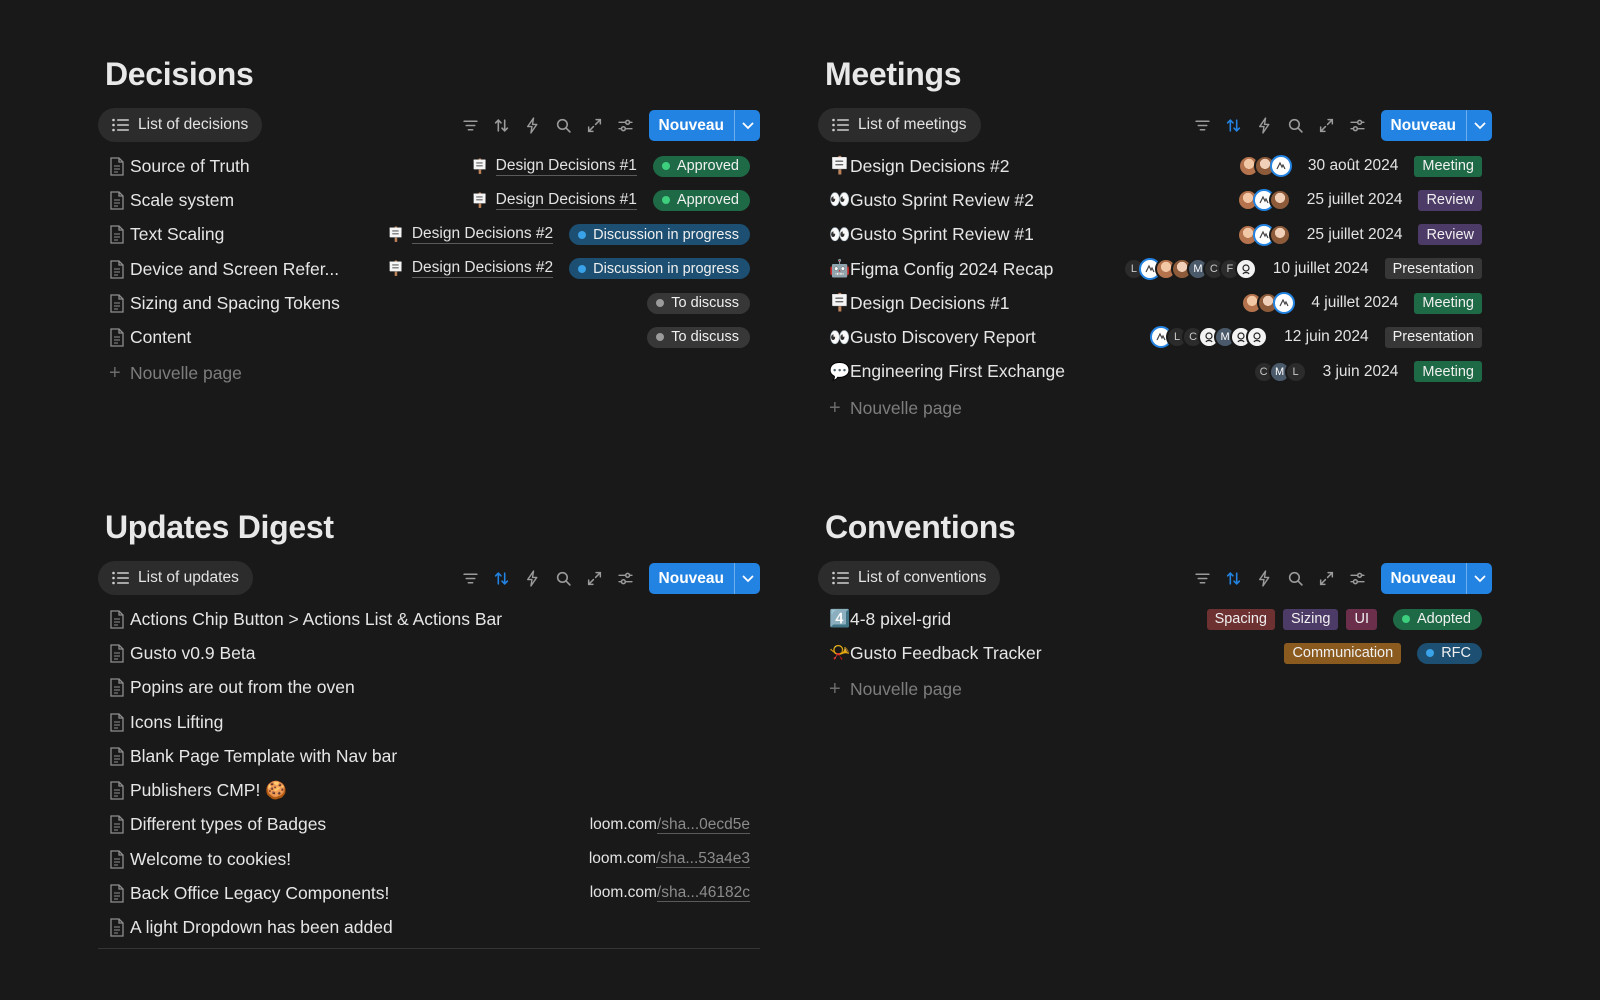 Image resolution: width=1600 pixels, height=1000 pixels. Describe the element at coordinates (429, 859) in the screenshot. I see `update-row: Welcome to cookies! loom.com/sha...53a4e3` at that location.